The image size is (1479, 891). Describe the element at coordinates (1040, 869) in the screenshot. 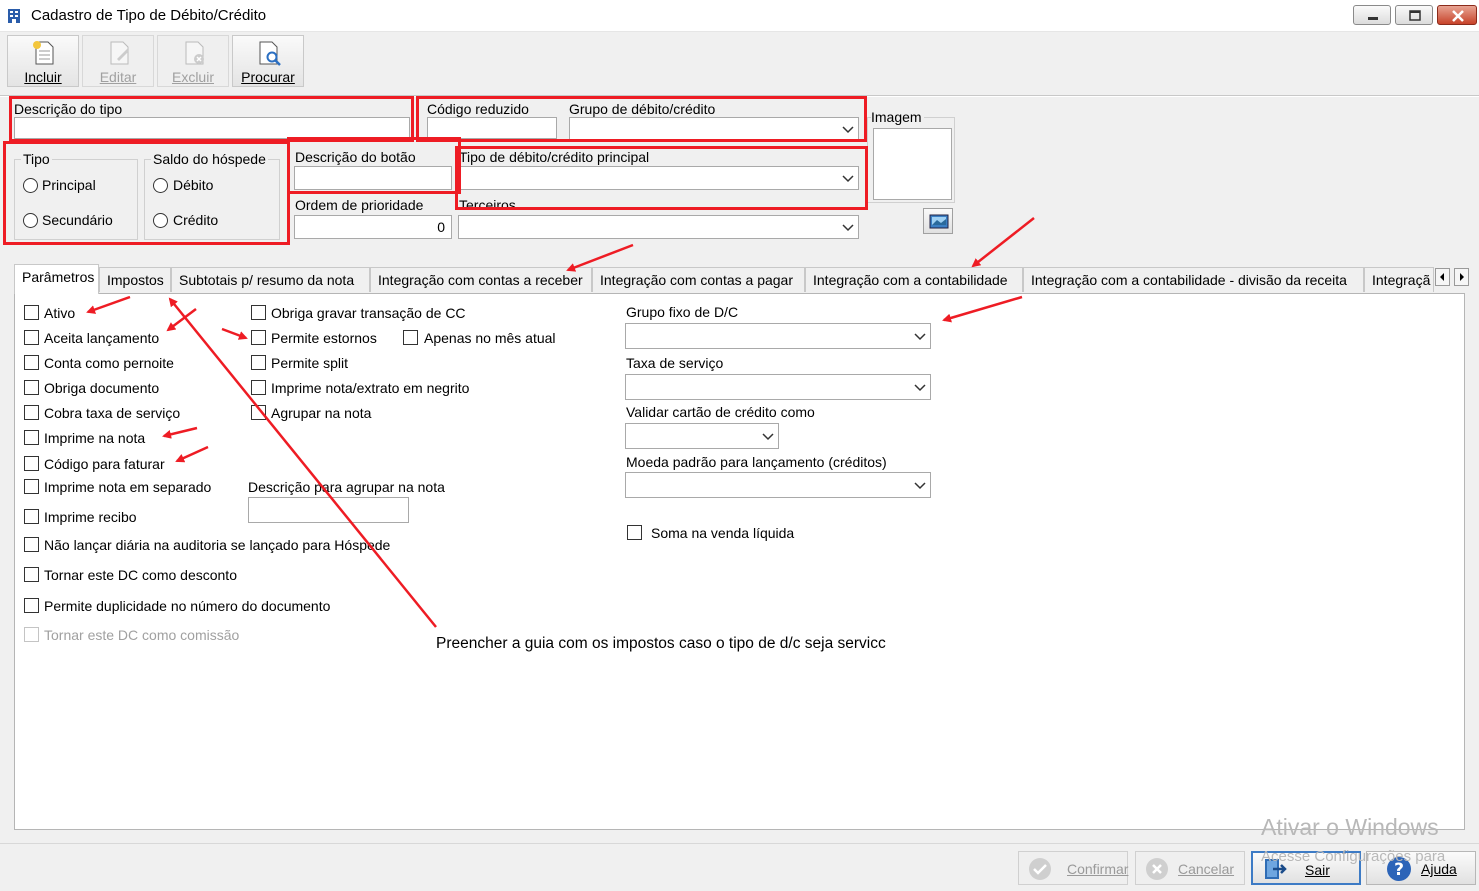

I see `check-circle-icon` at that location.